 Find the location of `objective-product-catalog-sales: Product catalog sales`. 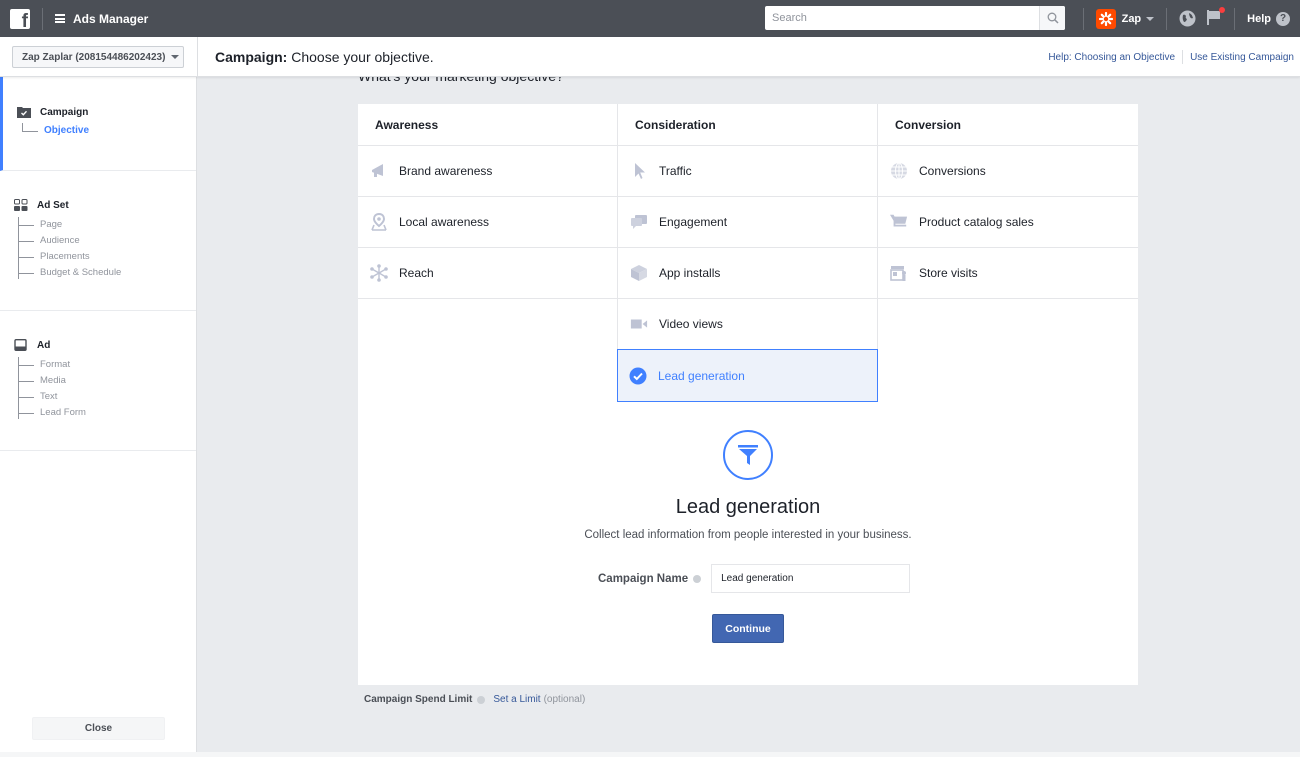

objective-product-catalog-sales: Product catalog sales is located at coordinates (1008, 222).